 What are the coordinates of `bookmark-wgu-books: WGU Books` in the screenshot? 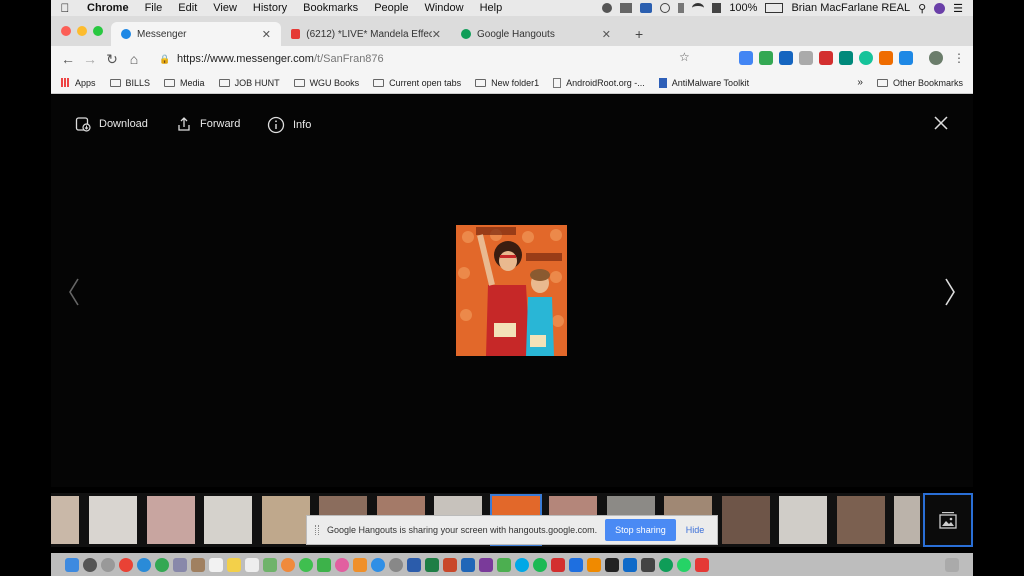 It's located at (326, 83).